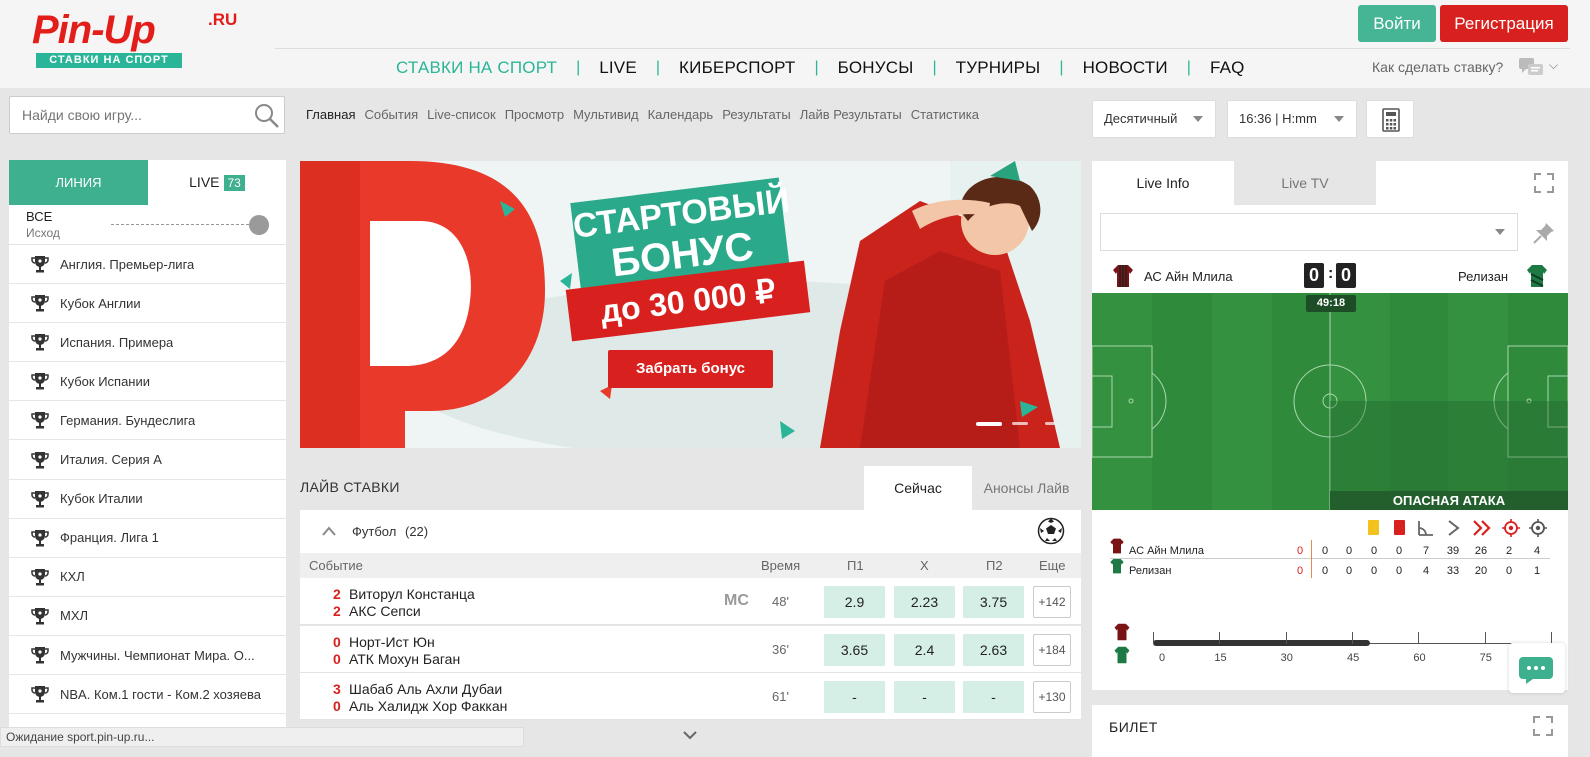  Describe the element at coordinates (267, 116) in the screenshot. I see `search-icon` at that location.